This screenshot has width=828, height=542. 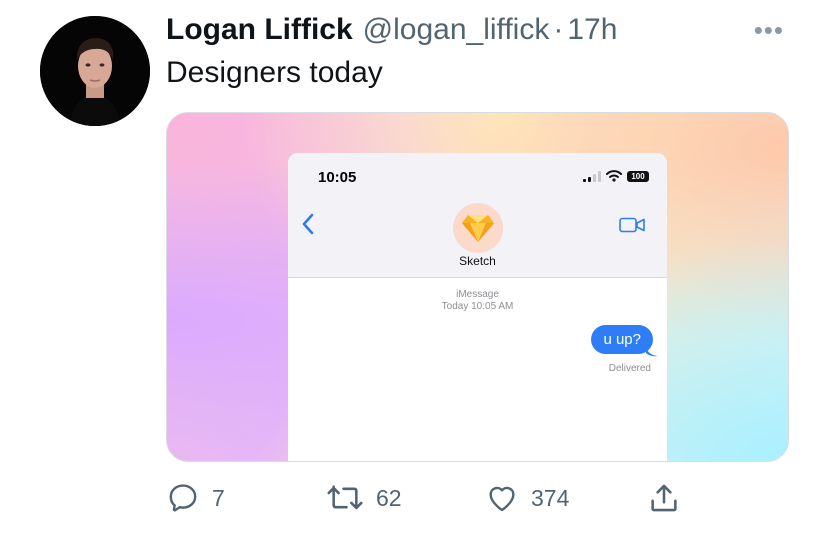 I want to click on like-icon, so click(x=502, y=499).